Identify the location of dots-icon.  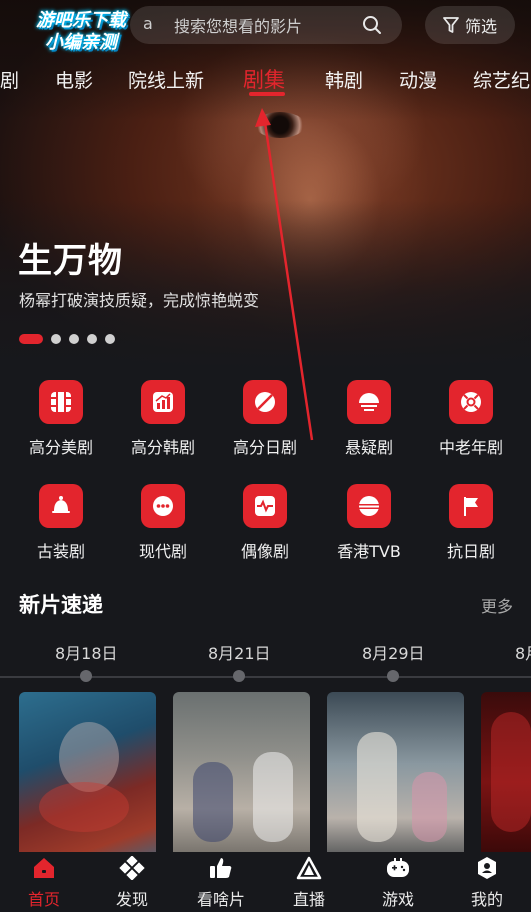
(163, 506).